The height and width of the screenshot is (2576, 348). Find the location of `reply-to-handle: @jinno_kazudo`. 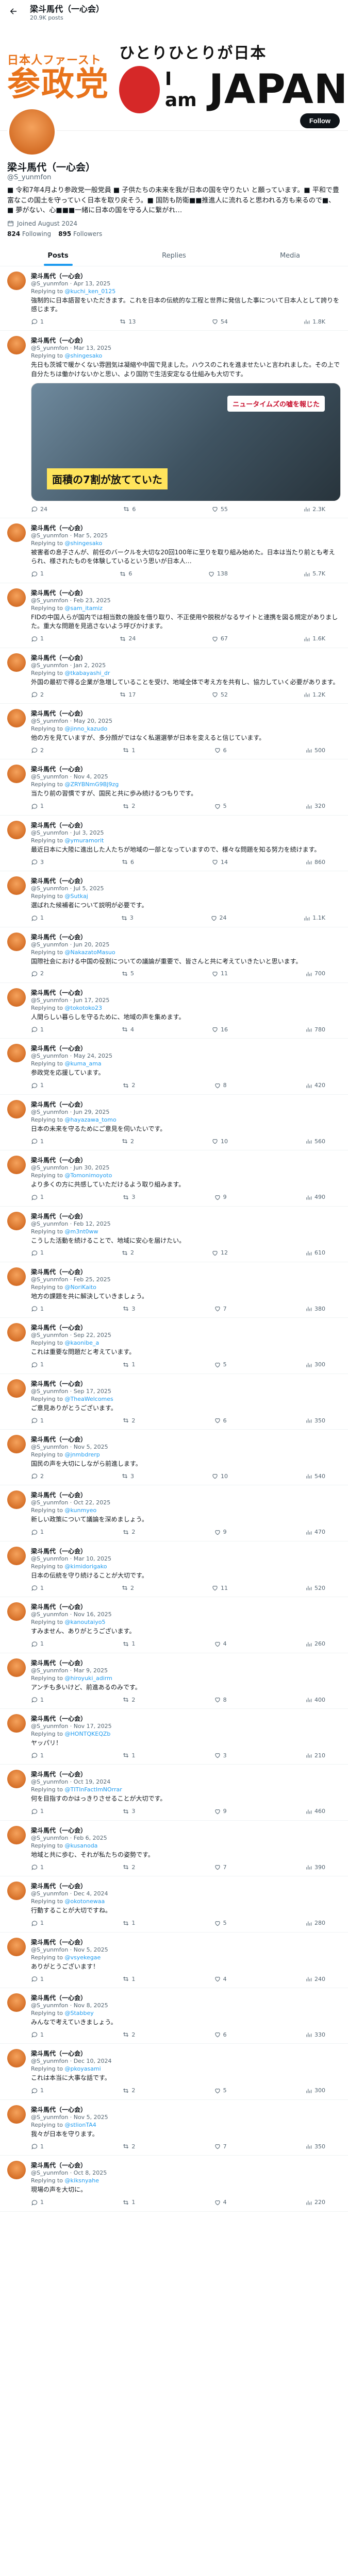

reply-to-handle: @jinno_kazudo is located at coordinates (86, 728).